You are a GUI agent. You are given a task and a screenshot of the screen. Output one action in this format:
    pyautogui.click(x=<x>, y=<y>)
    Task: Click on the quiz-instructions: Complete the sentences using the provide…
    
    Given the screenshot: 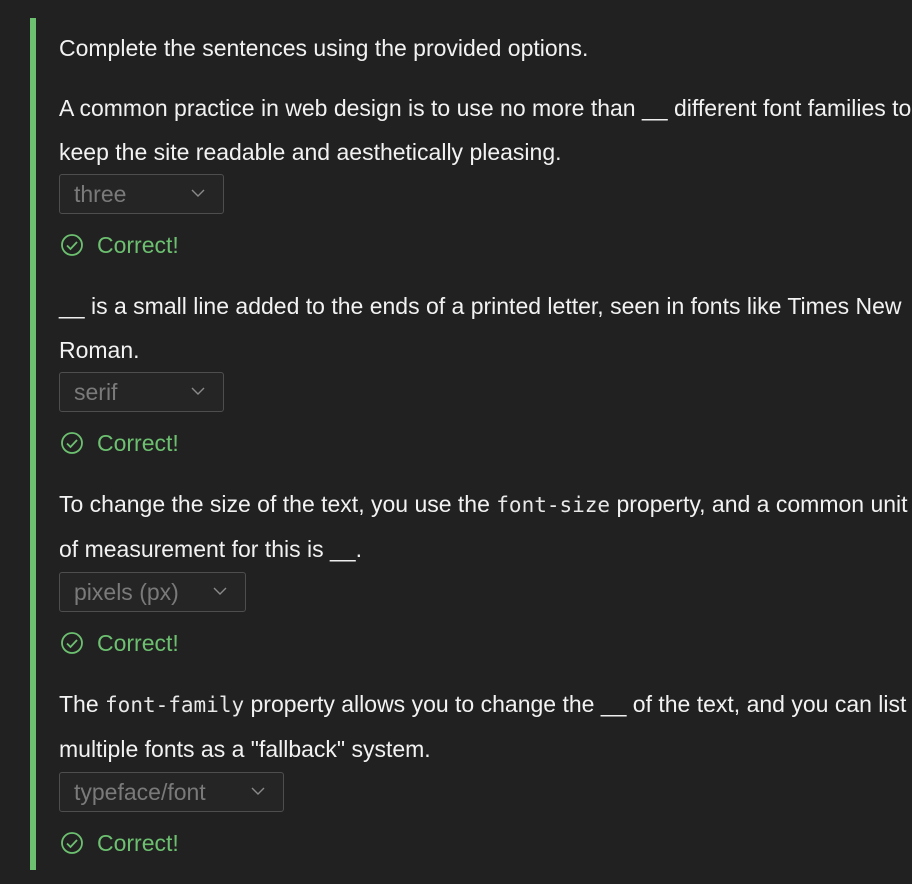 What is the action you would take?
    pyautogui.click(x=324, y=48)
    